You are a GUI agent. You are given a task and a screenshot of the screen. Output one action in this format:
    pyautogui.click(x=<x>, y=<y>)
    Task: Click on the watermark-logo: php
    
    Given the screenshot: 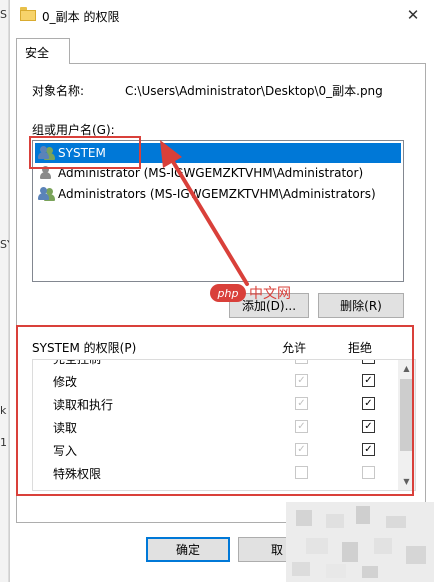 What is the action you would take?
    pyautogui.click(x=228, y=293)
    